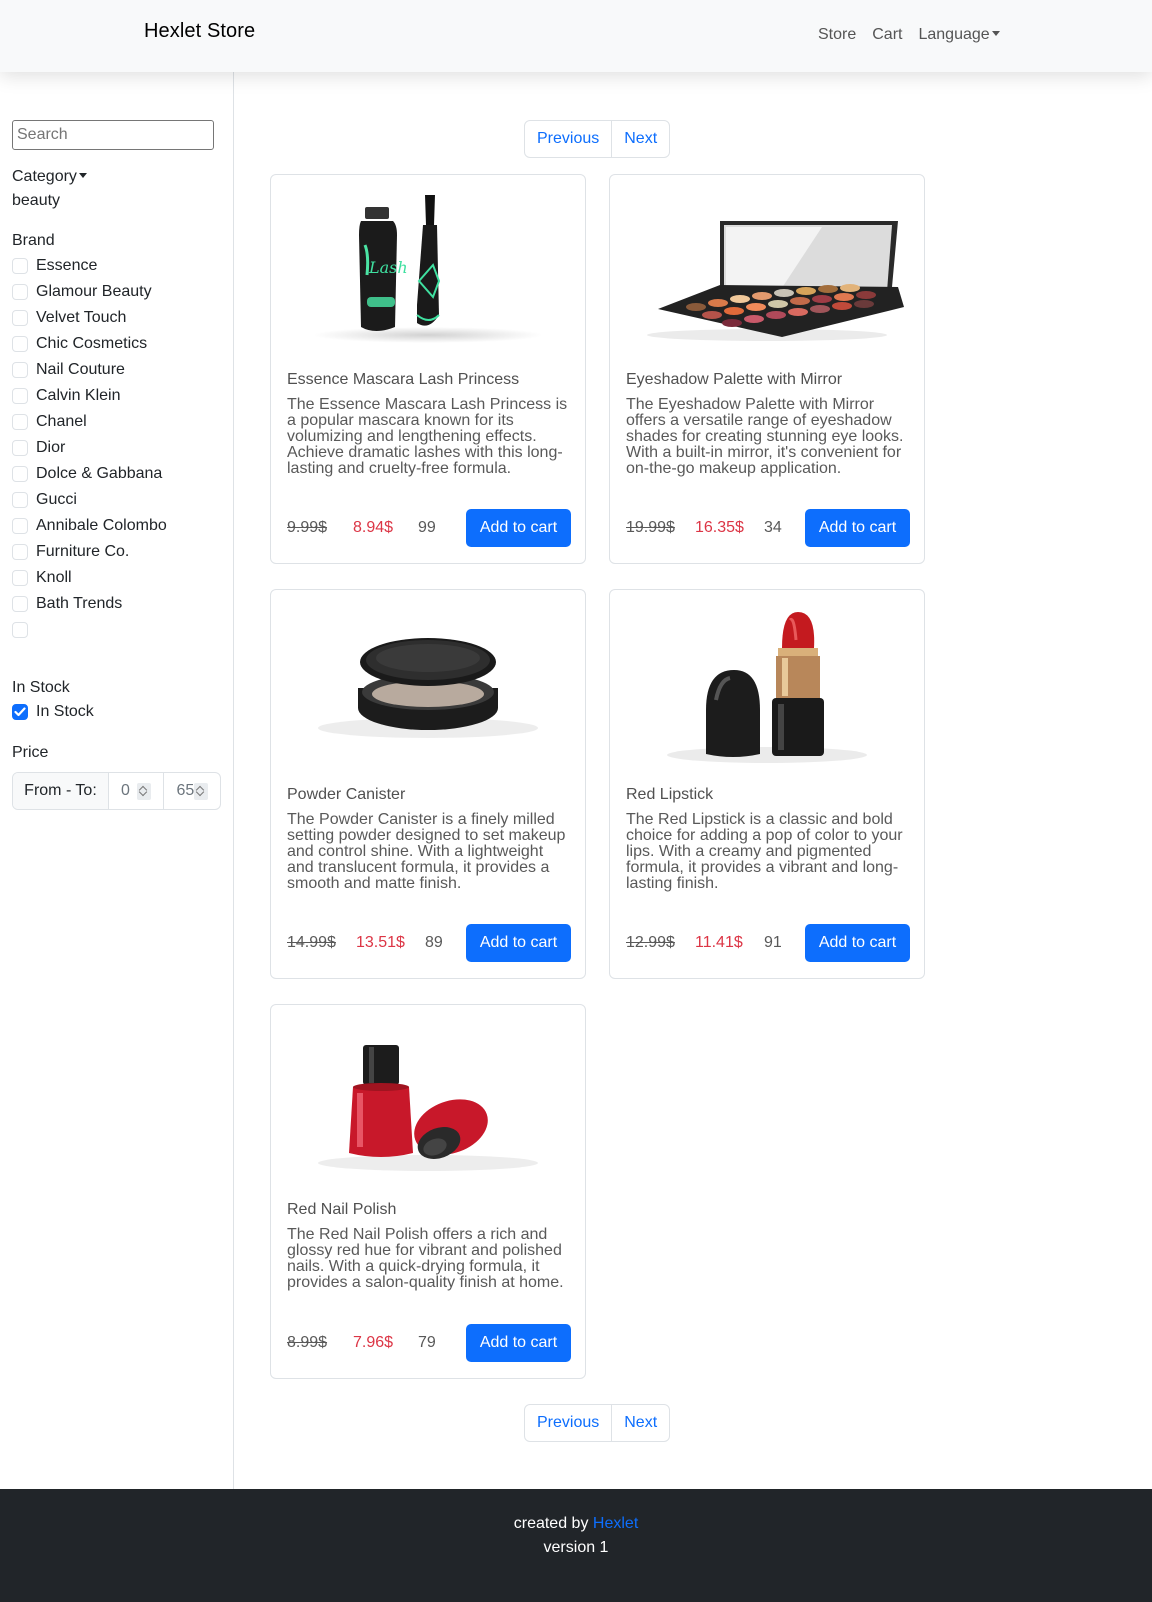 The width and height of the screenshot is (1152, 1602). I want to click on brand-checkbox-row: Essence, so click(54, 266).